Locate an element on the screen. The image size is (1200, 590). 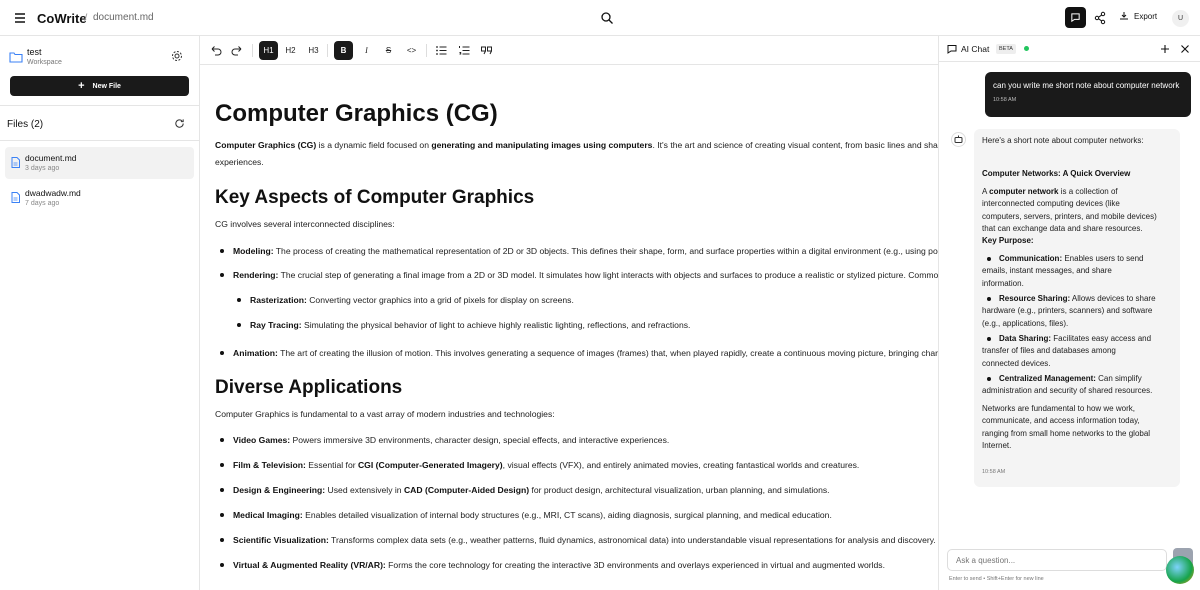
file-item-dwadwadw: dwadwadw.md 7 days ago is located at coordinates (99, 198).